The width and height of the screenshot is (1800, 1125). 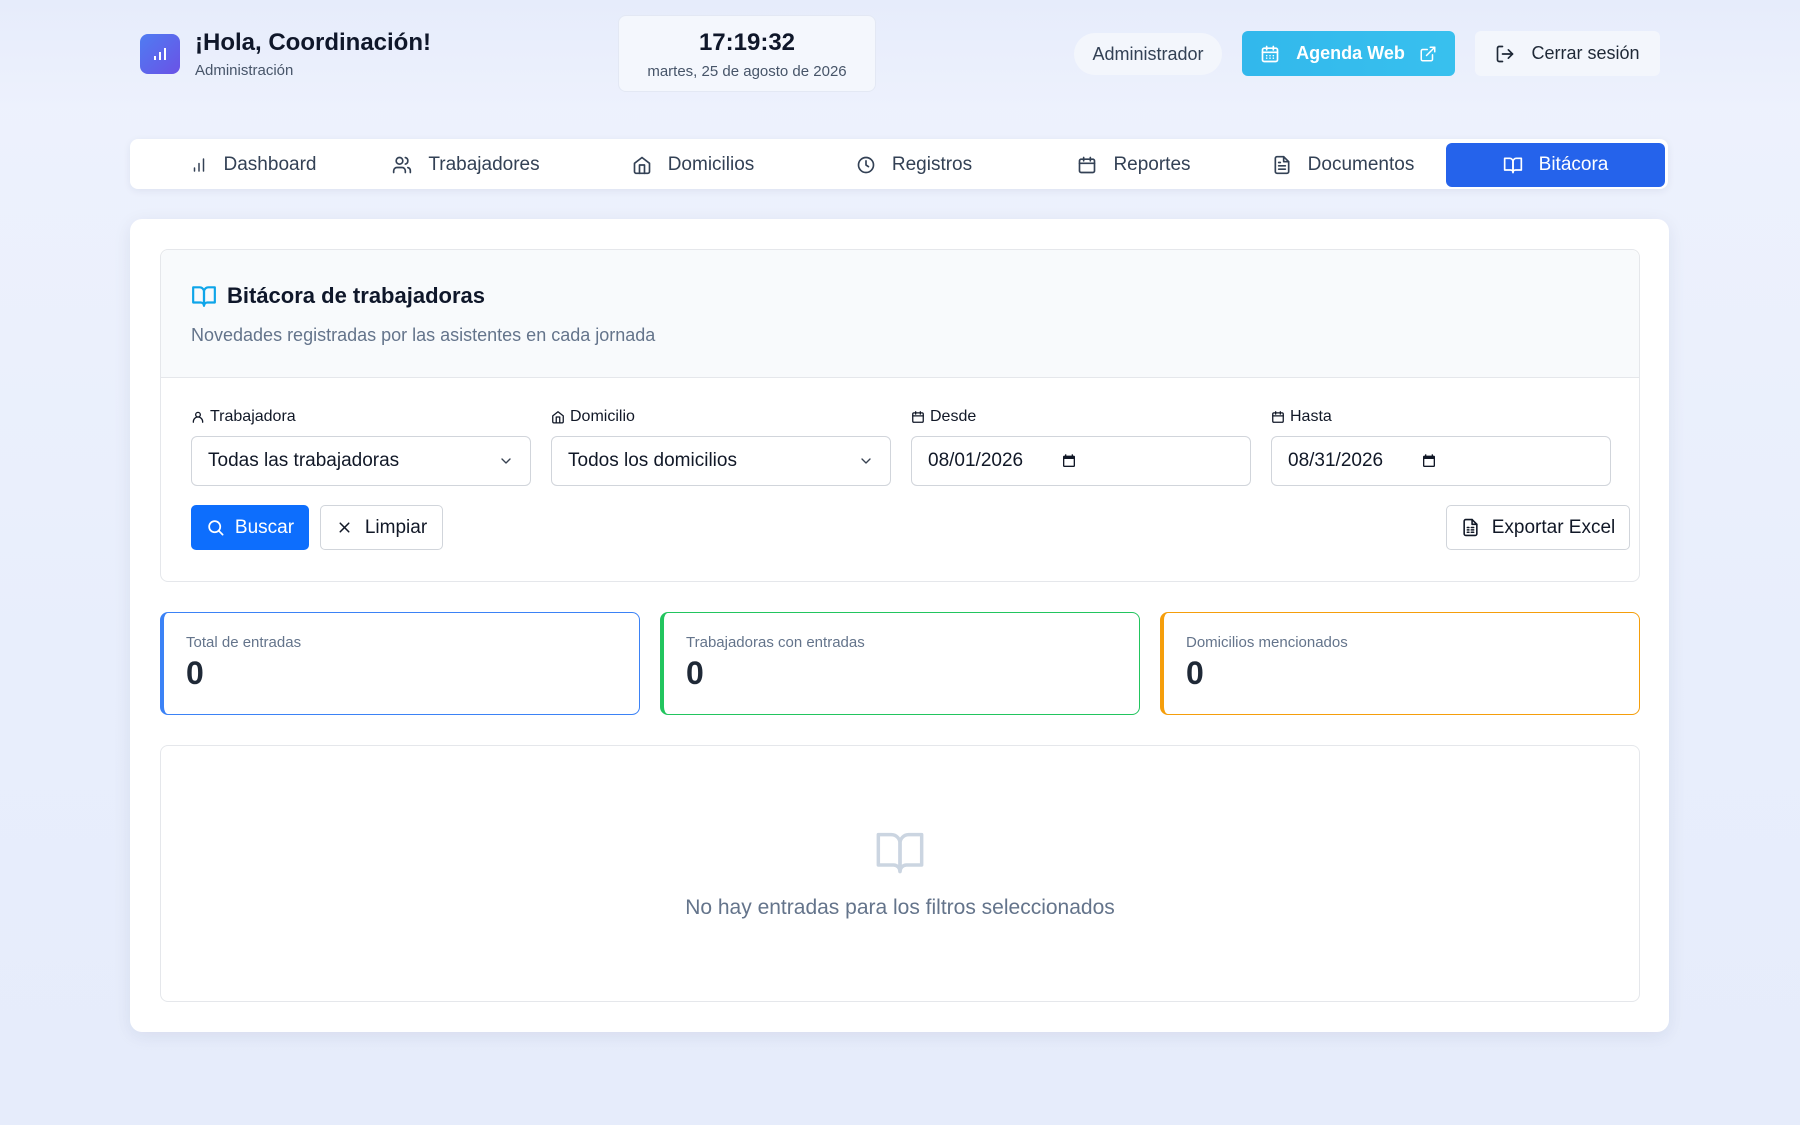 What do you see at coordinates (1301, 417) in the screenshot?
I see `to-date-label: Hasta` at bounding box center [1301, 417].